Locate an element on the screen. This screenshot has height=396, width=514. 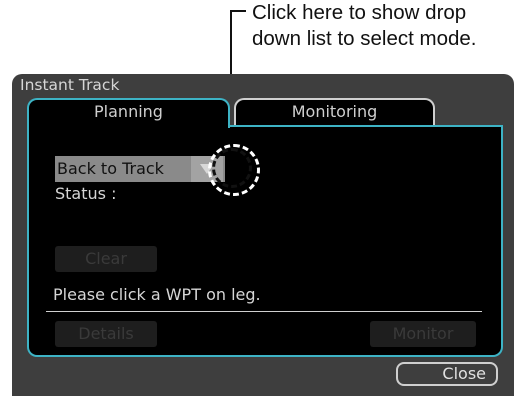
window-title: Instant Track is located at coordinates (70, 85).